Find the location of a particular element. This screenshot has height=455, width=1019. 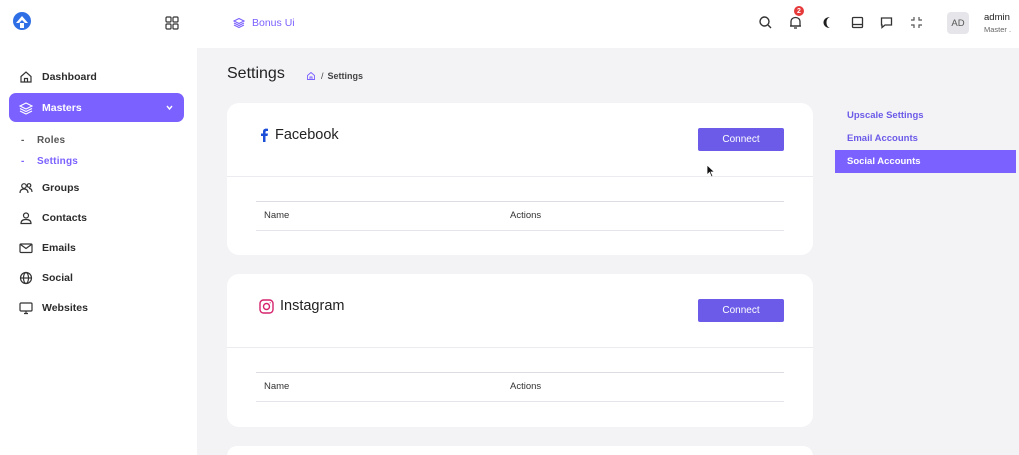

globe-icon is located at coordinates (26, 278).